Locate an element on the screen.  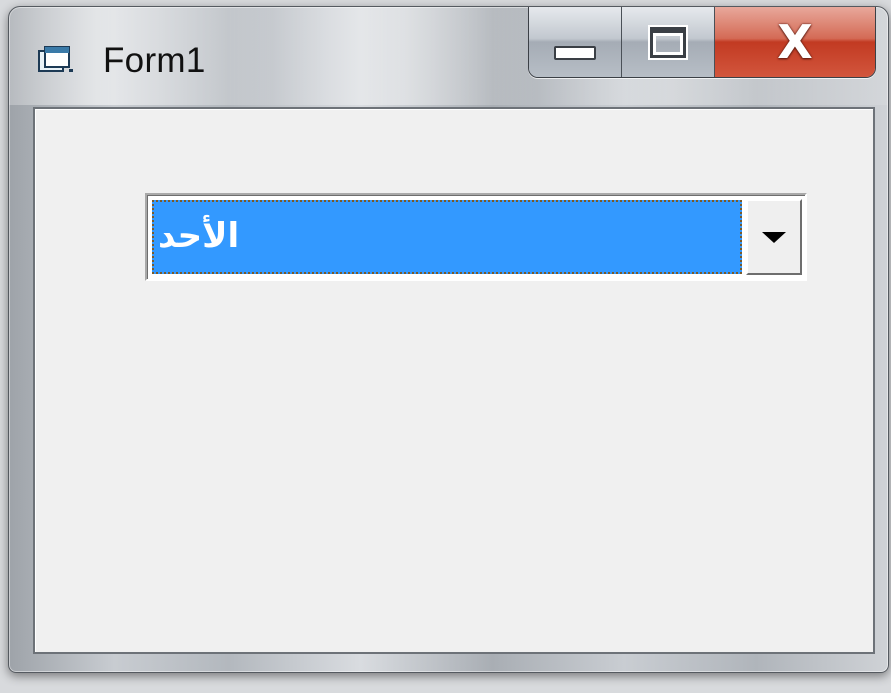
day-combobox: الأحد is located at coordinates (476, 237).